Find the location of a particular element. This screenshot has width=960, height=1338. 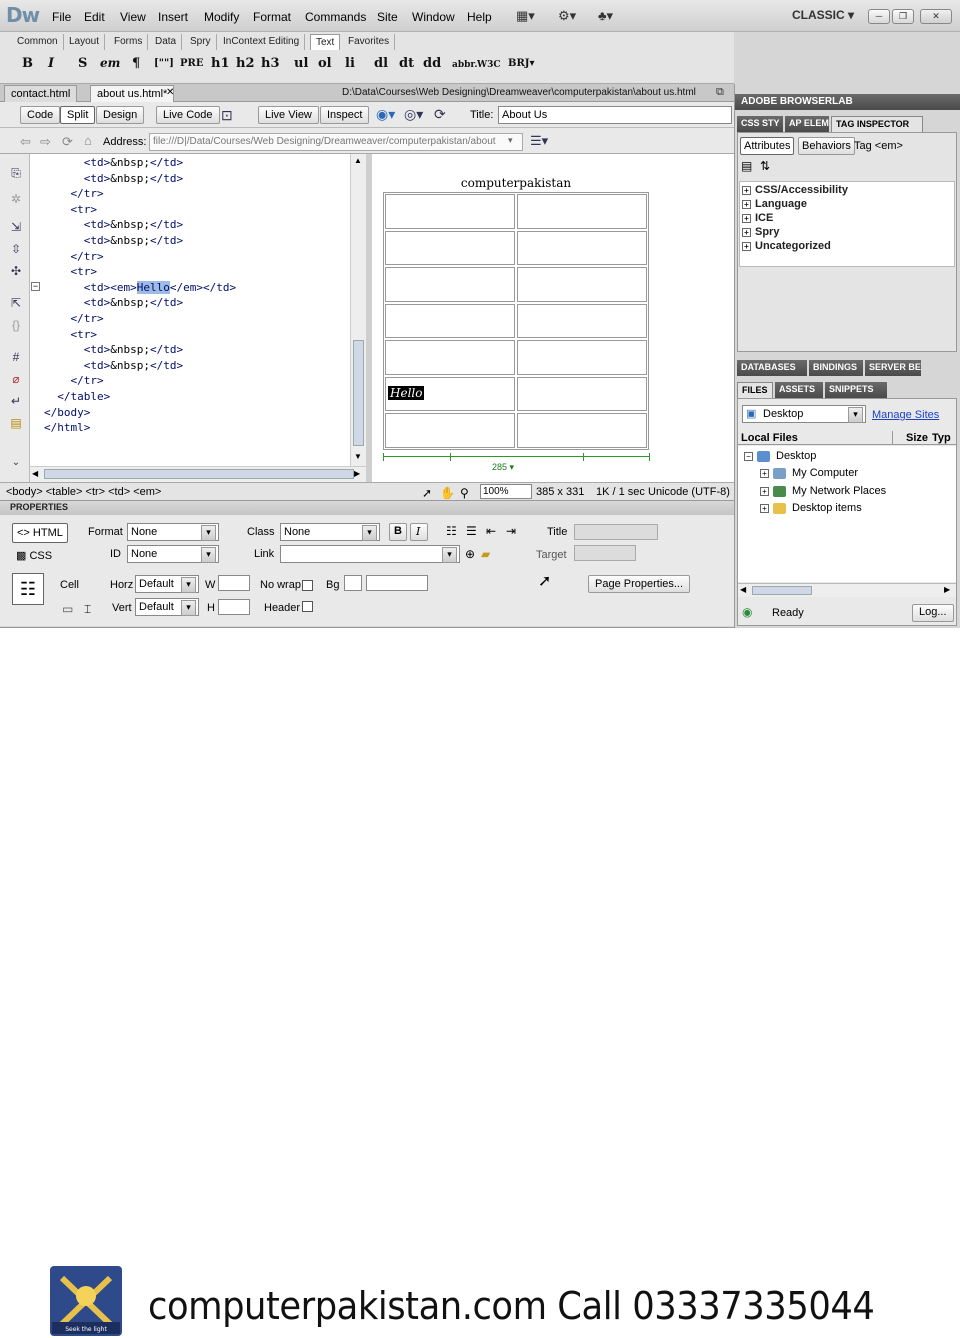

files-hscrollbar: ◀ ▶ is located at coordinates (847, 590).